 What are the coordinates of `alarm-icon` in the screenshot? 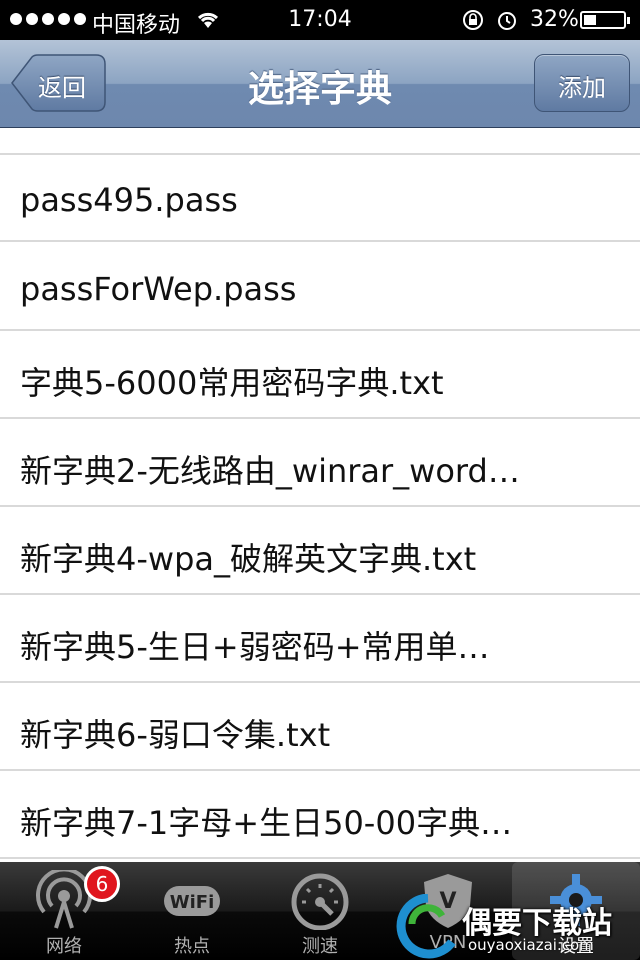 It's located at (507, 21).